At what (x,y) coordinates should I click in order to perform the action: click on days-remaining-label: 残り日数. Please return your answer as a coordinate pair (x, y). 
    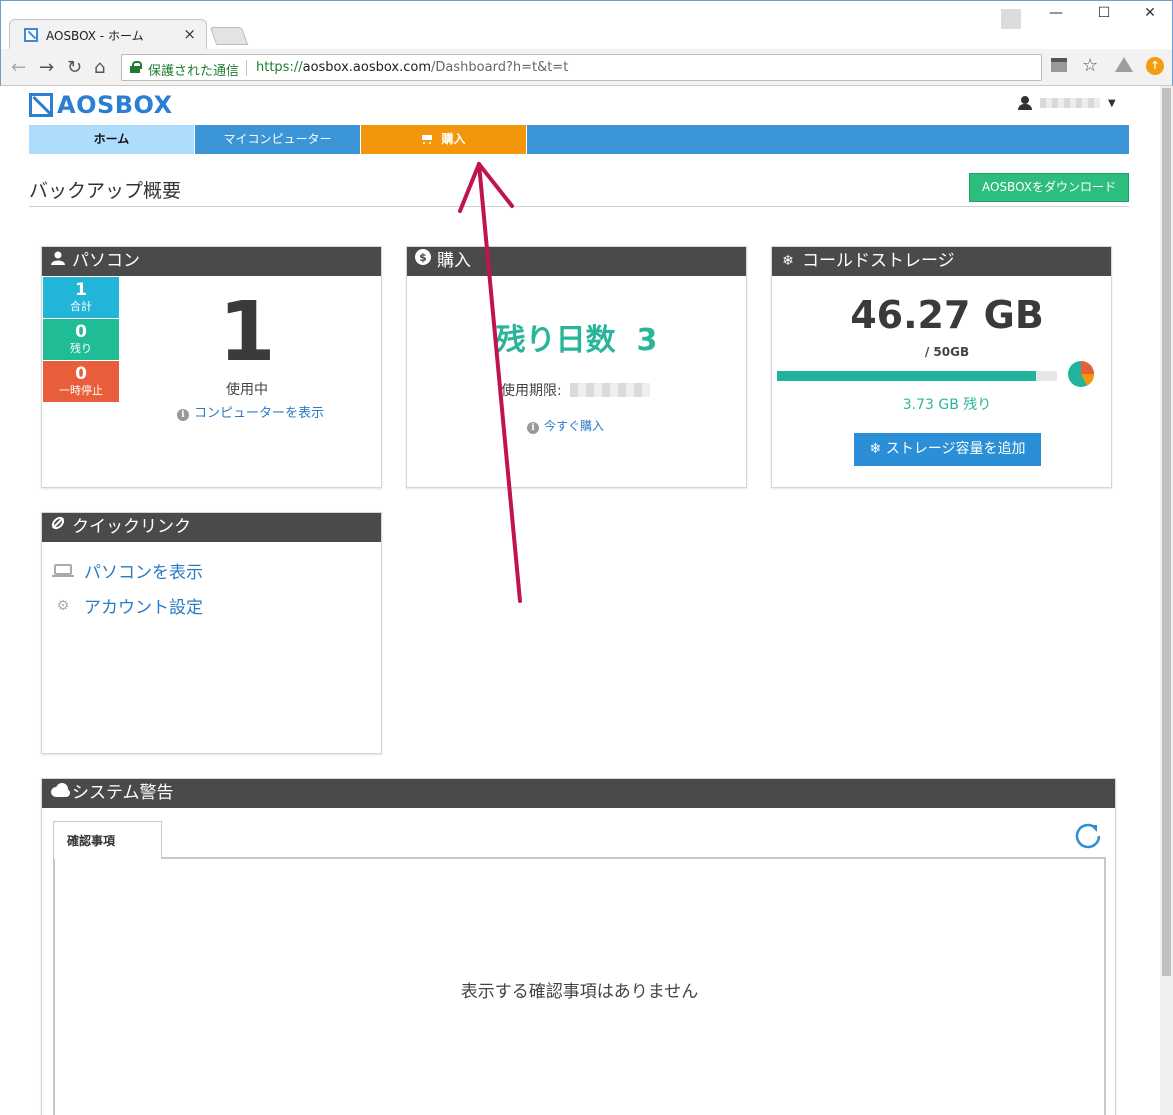
    Looking at the image, I should click on (555, 340).